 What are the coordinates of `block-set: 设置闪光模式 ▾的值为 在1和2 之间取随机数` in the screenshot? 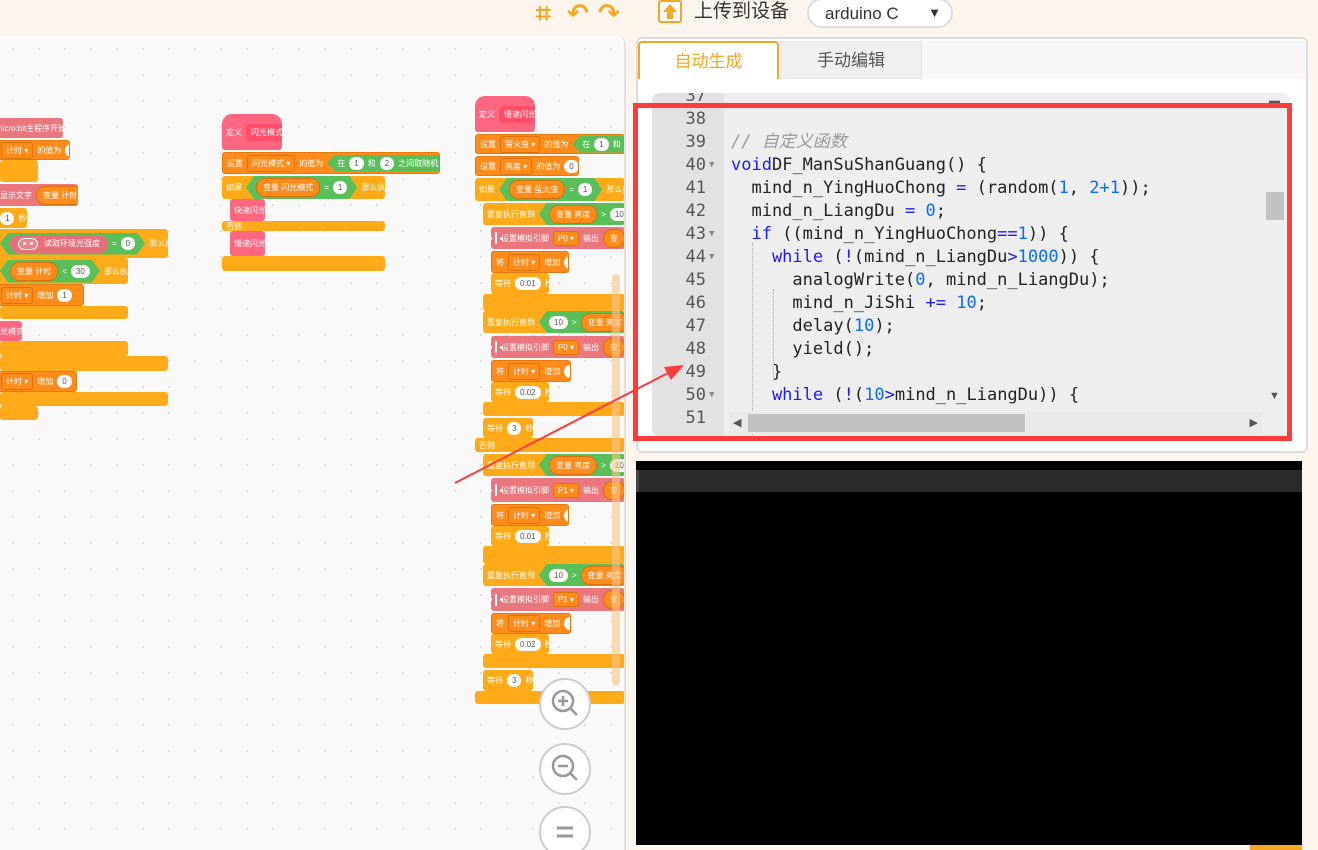 It's located at (331, 163).